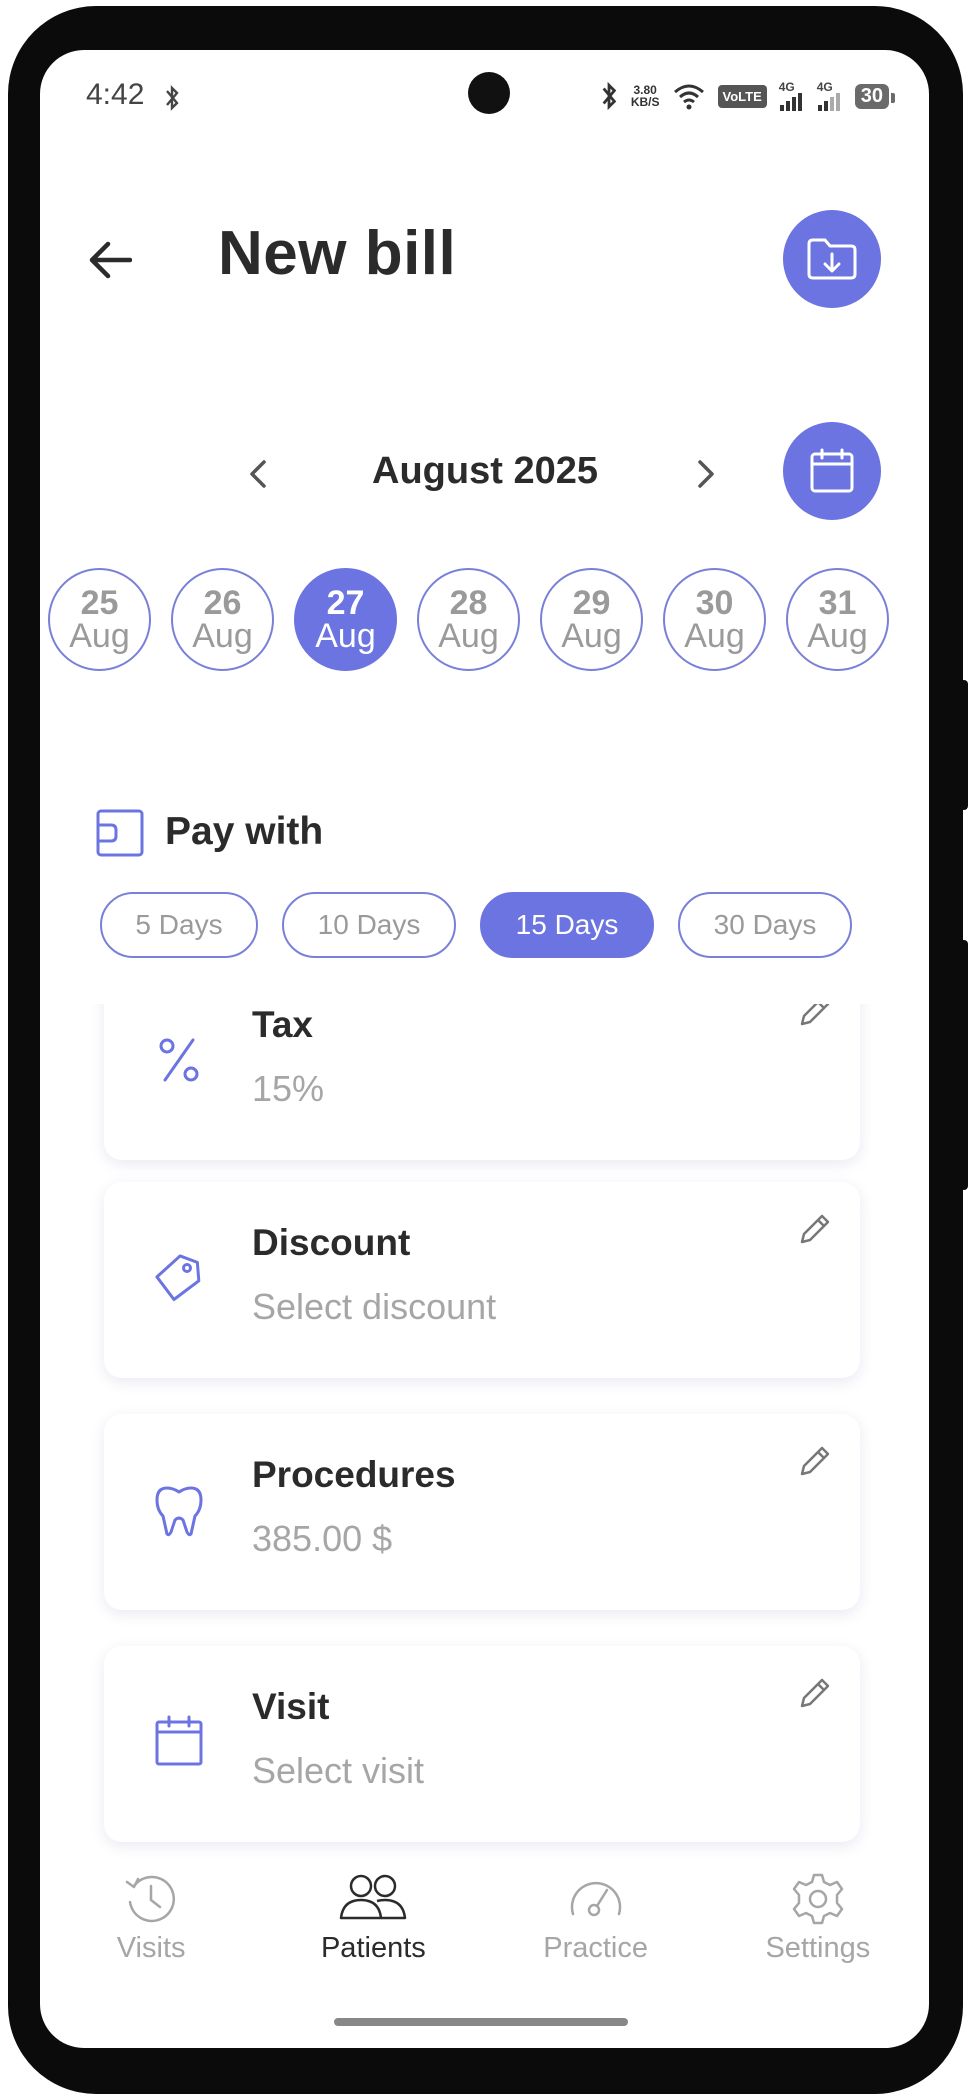 This screenshot has height=2100, width=978. I want to click on net-speed-unit: KB/S, so click(645, 102).